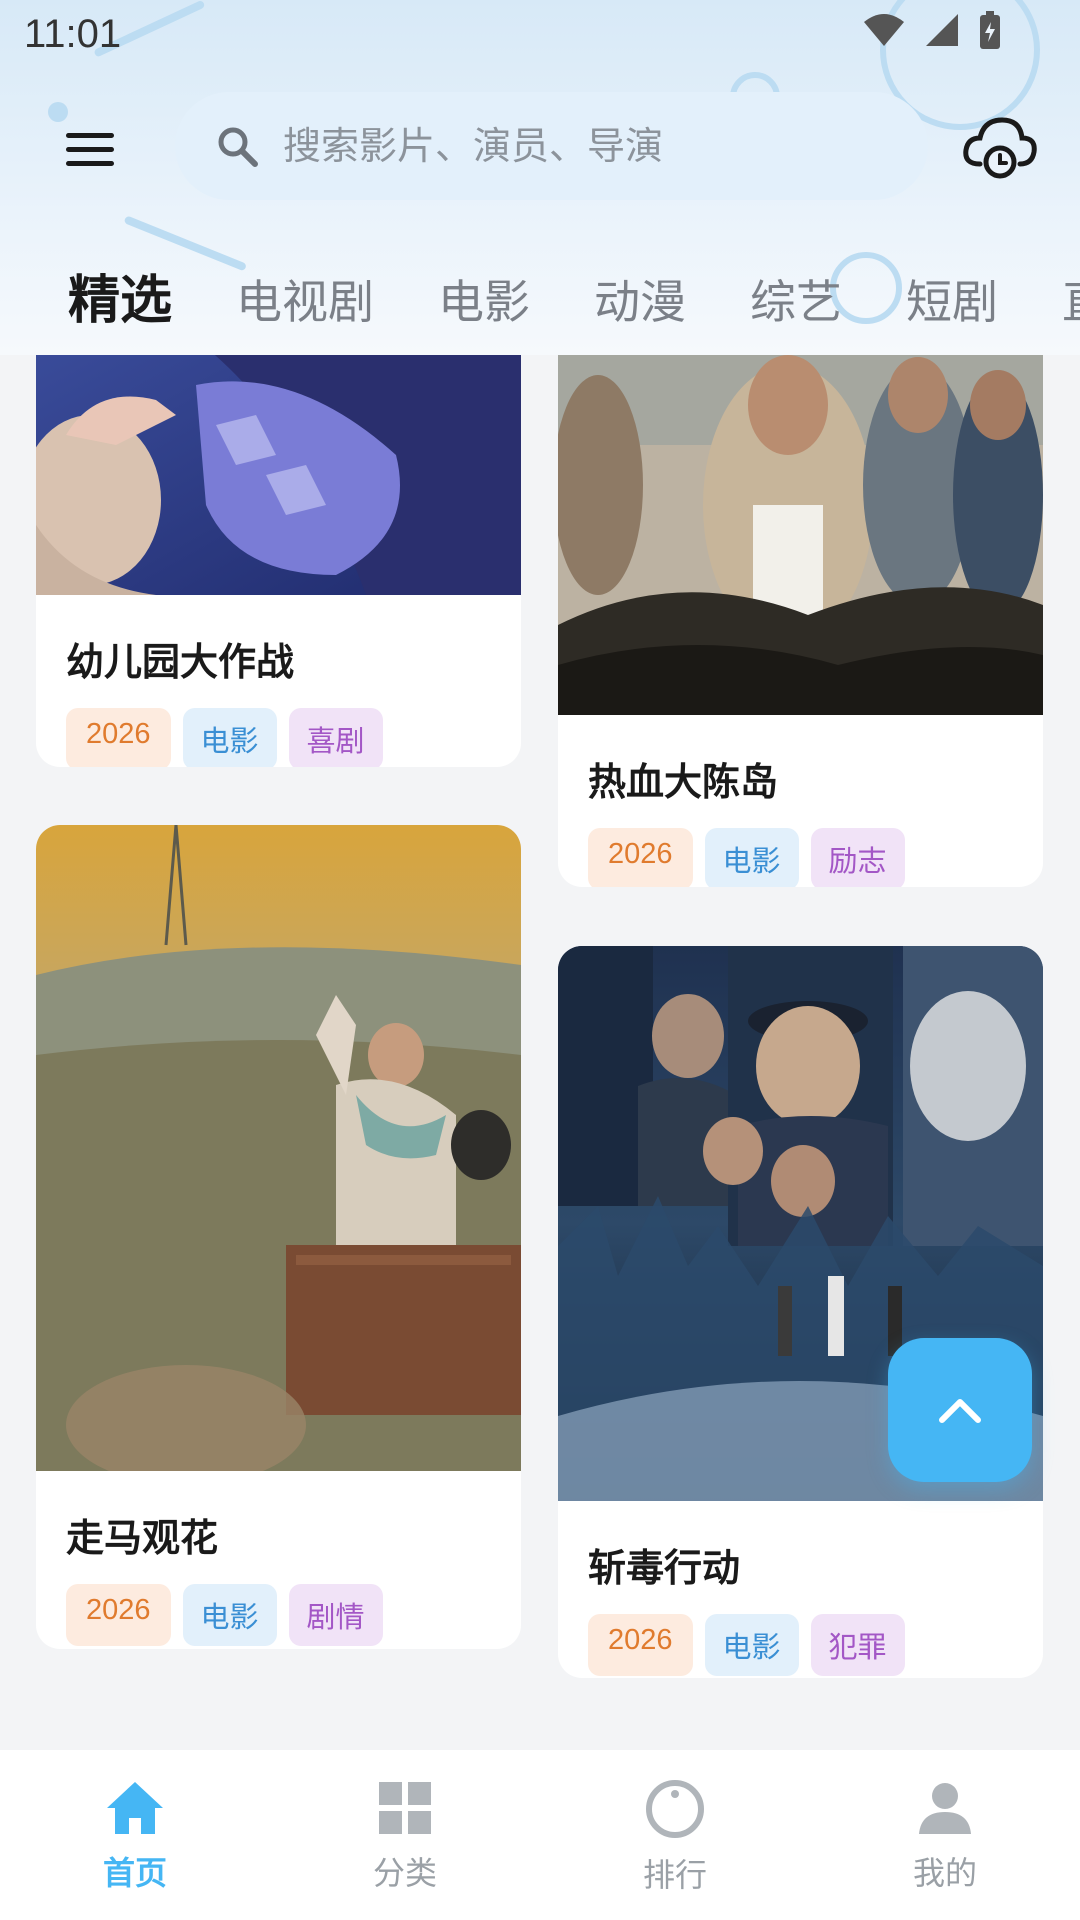 The height and width of the screenshot is (1920, 1080). I want to click on nav-profile: 我的, so click(945, 1835).